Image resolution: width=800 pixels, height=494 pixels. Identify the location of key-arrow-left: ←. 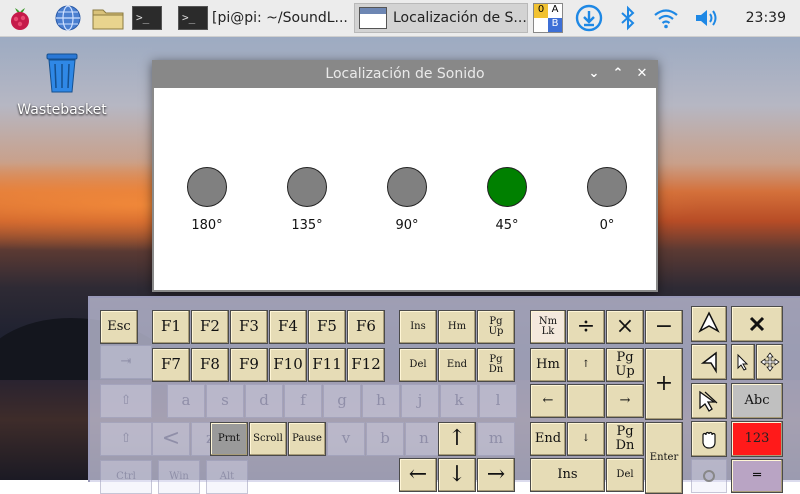
(418, 475).